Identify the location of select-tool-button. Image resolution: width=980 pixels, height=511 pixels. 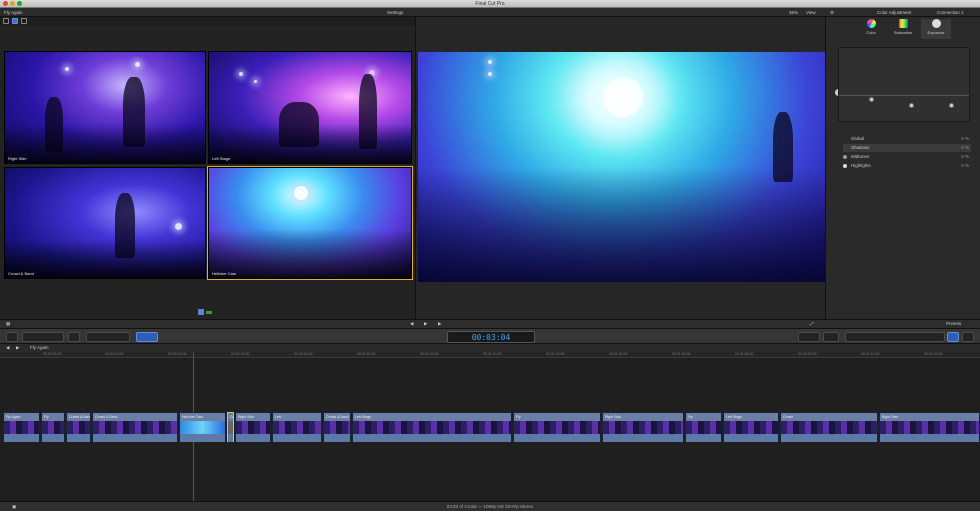
(147, 337).